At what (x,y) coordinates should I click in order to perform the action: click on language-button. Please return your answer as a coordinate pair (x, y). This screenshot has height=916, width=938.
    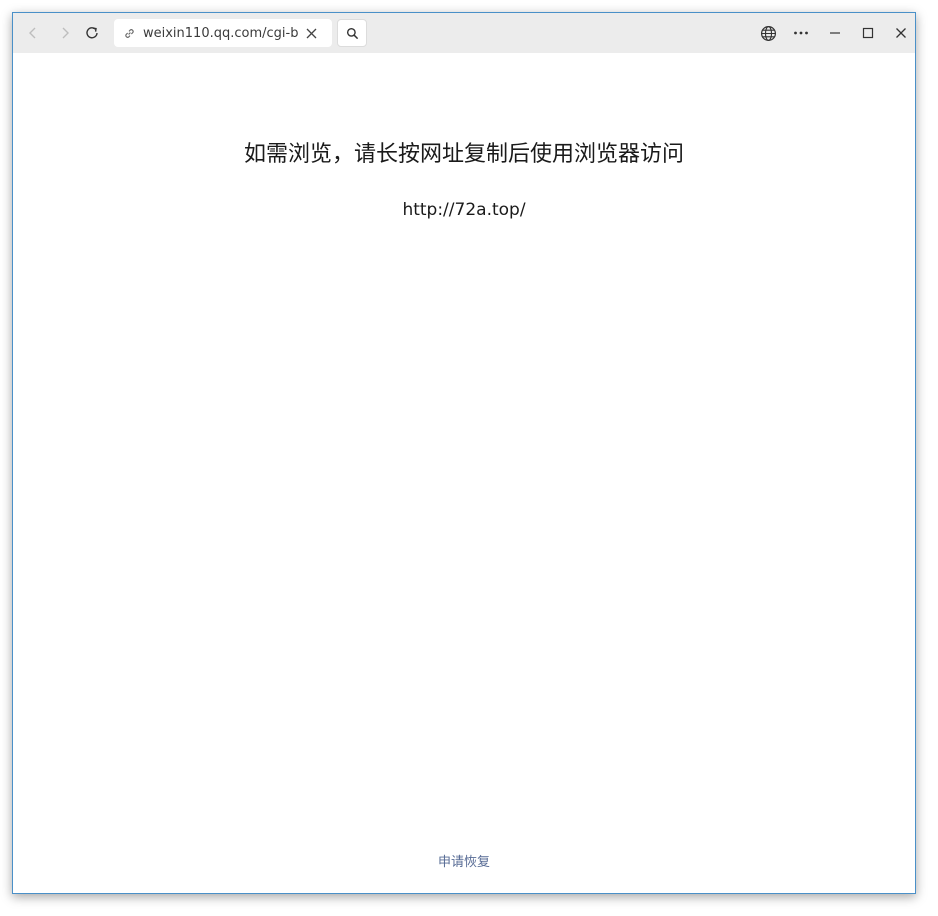
    Looking at the image, I should click on (768, 33).